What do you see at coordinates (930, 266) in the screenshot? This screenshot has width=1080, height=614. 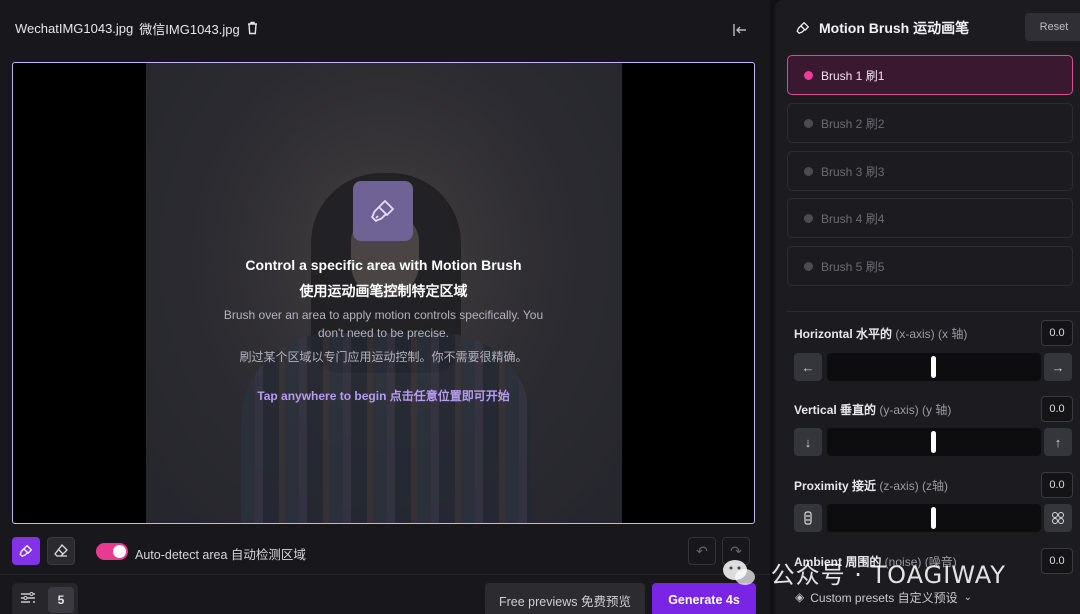 I see `brush-item-5: Brush 5 刷5` at bounding box center [930, 266].